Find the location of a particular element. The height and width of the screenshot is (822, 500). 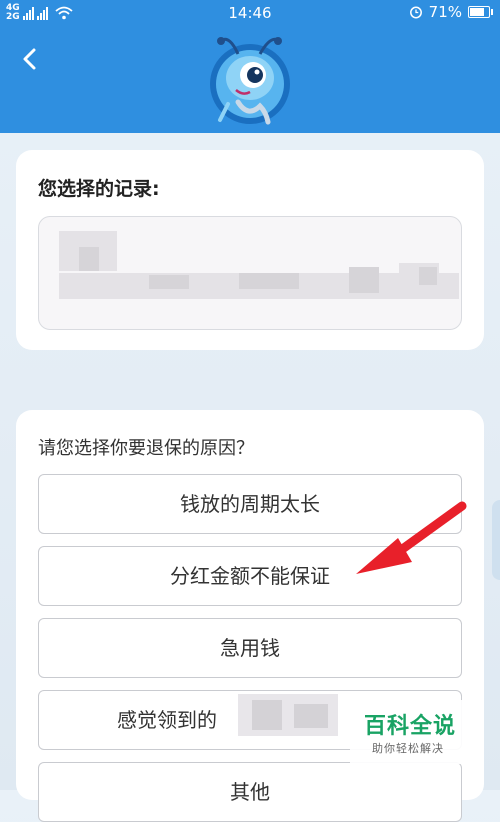

ant-mascot-icon is located at coordinates (250, 81).